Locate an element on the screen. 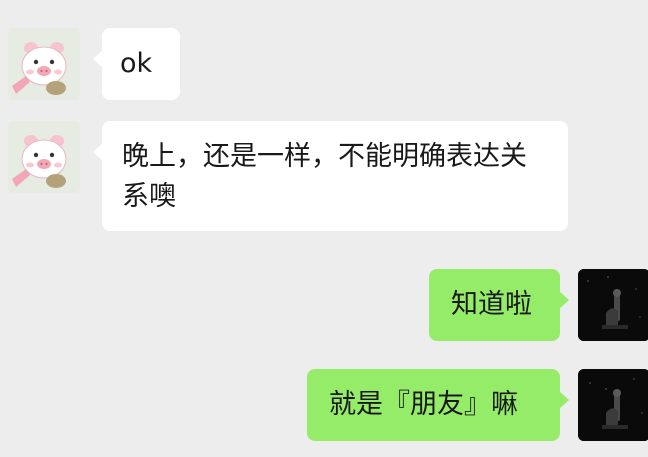  message-bubble-incoming: ok is located at coordinates (136, 64).